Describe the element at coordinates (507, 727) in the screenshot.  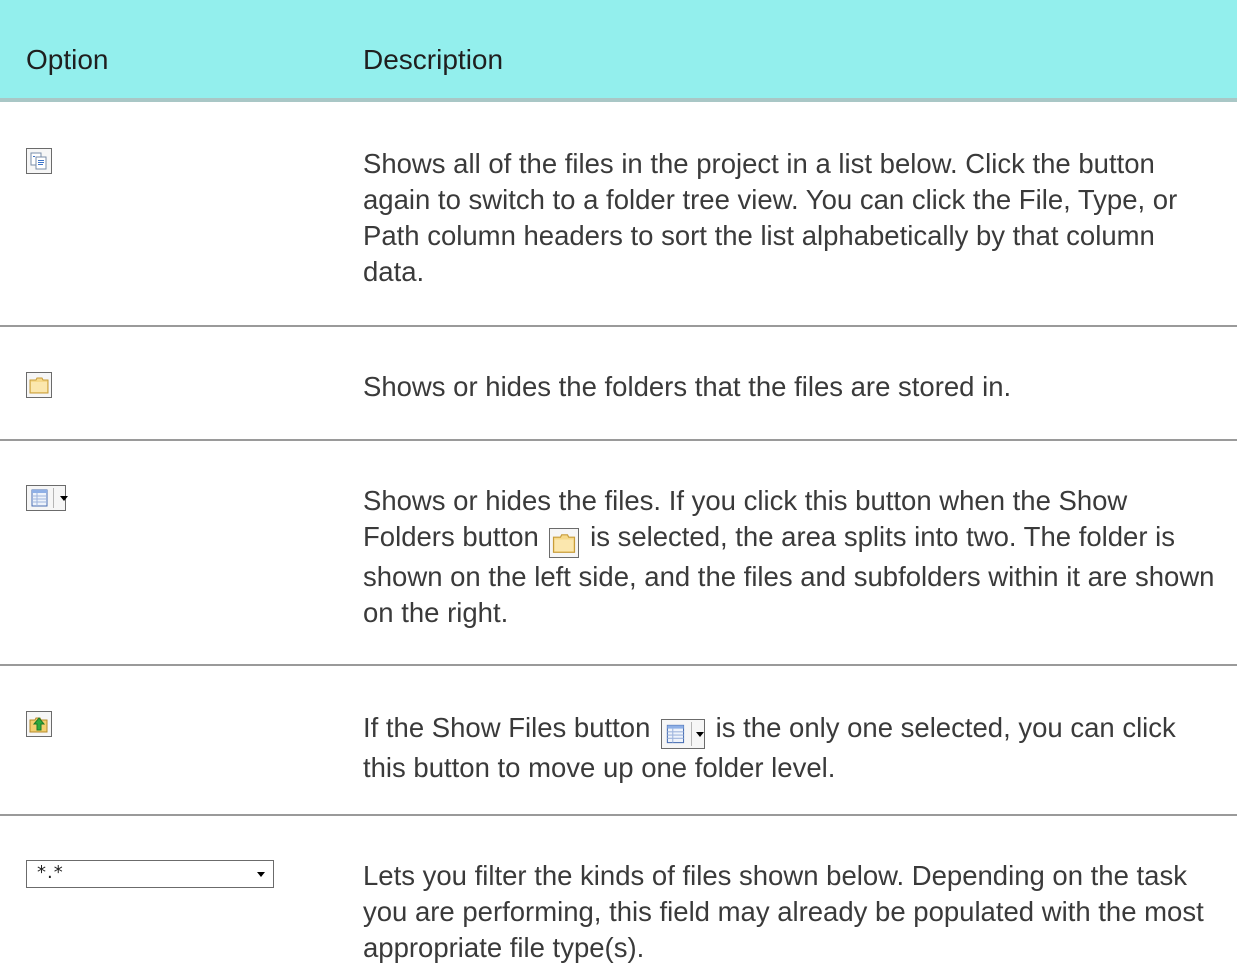
I see `description-text: If the Show Files button` at that location.